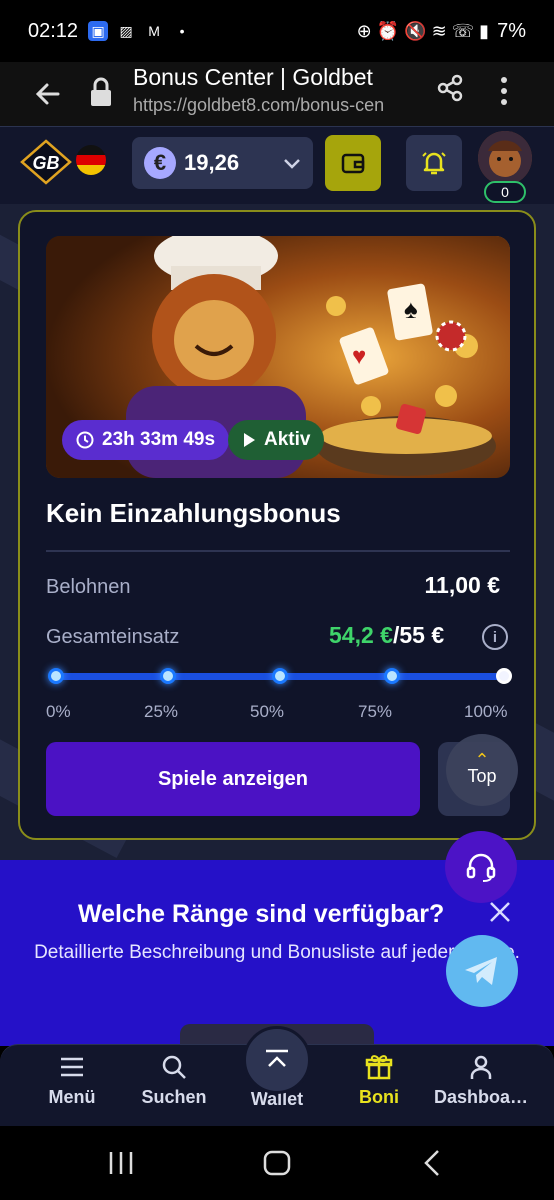  Describe the element at coordinates (72, 1097) in the screenshot. I see `nav-label: Menü` at that location.